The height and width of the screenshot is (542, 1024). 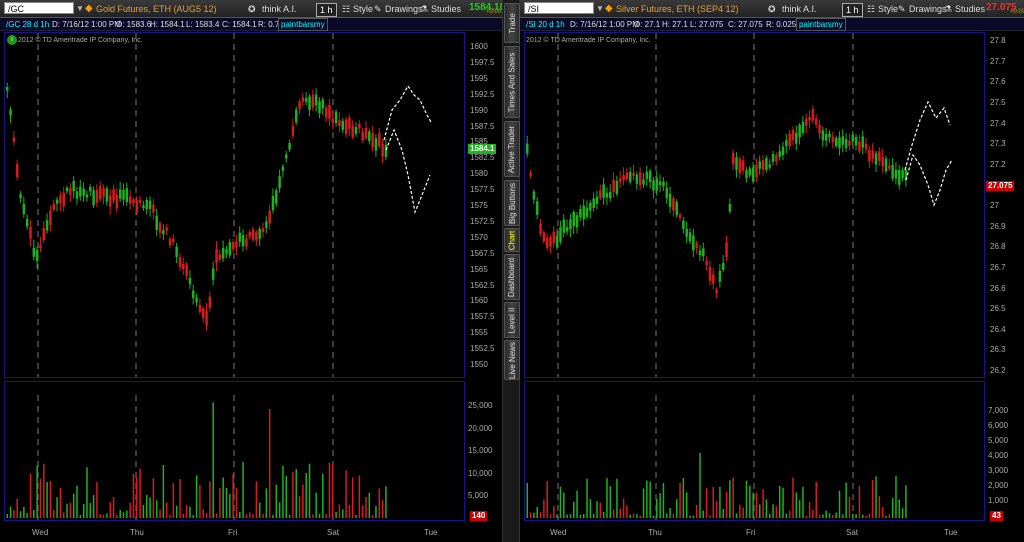 What do you see at coordinates (512, 23) in the screenshot?
I see `tab-trade: Trade` at bounding box center [512, 23].